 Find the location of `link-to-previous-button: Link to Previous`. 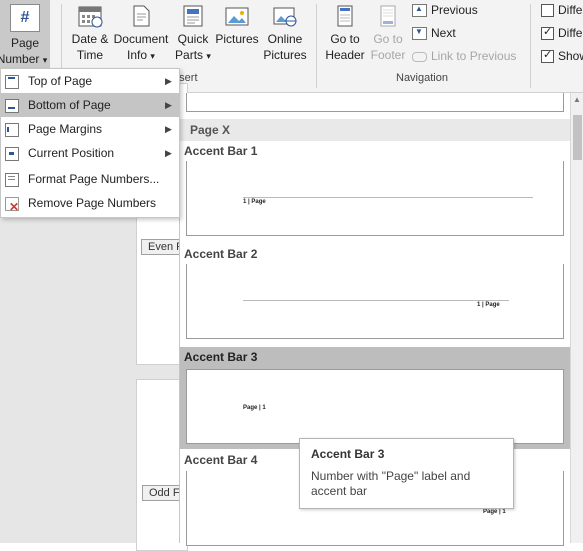

link-to-previous-button: Link to Previous is located at coordinates (464, 56).